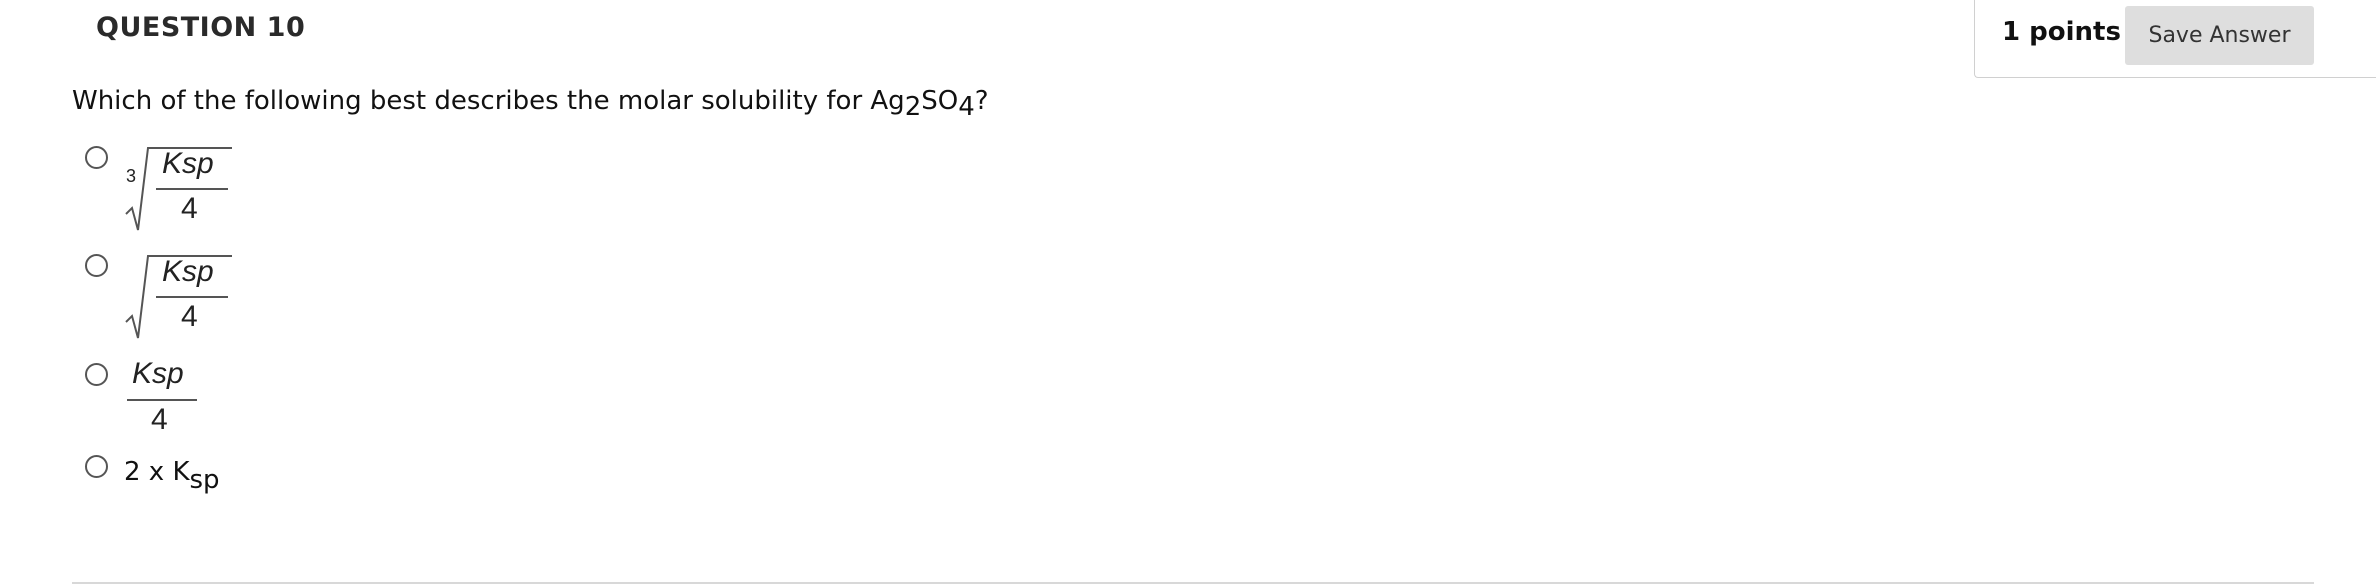 The height and width of the screenshot is (586, 2376). I want to click on option-4-radio, so click(96, 466).